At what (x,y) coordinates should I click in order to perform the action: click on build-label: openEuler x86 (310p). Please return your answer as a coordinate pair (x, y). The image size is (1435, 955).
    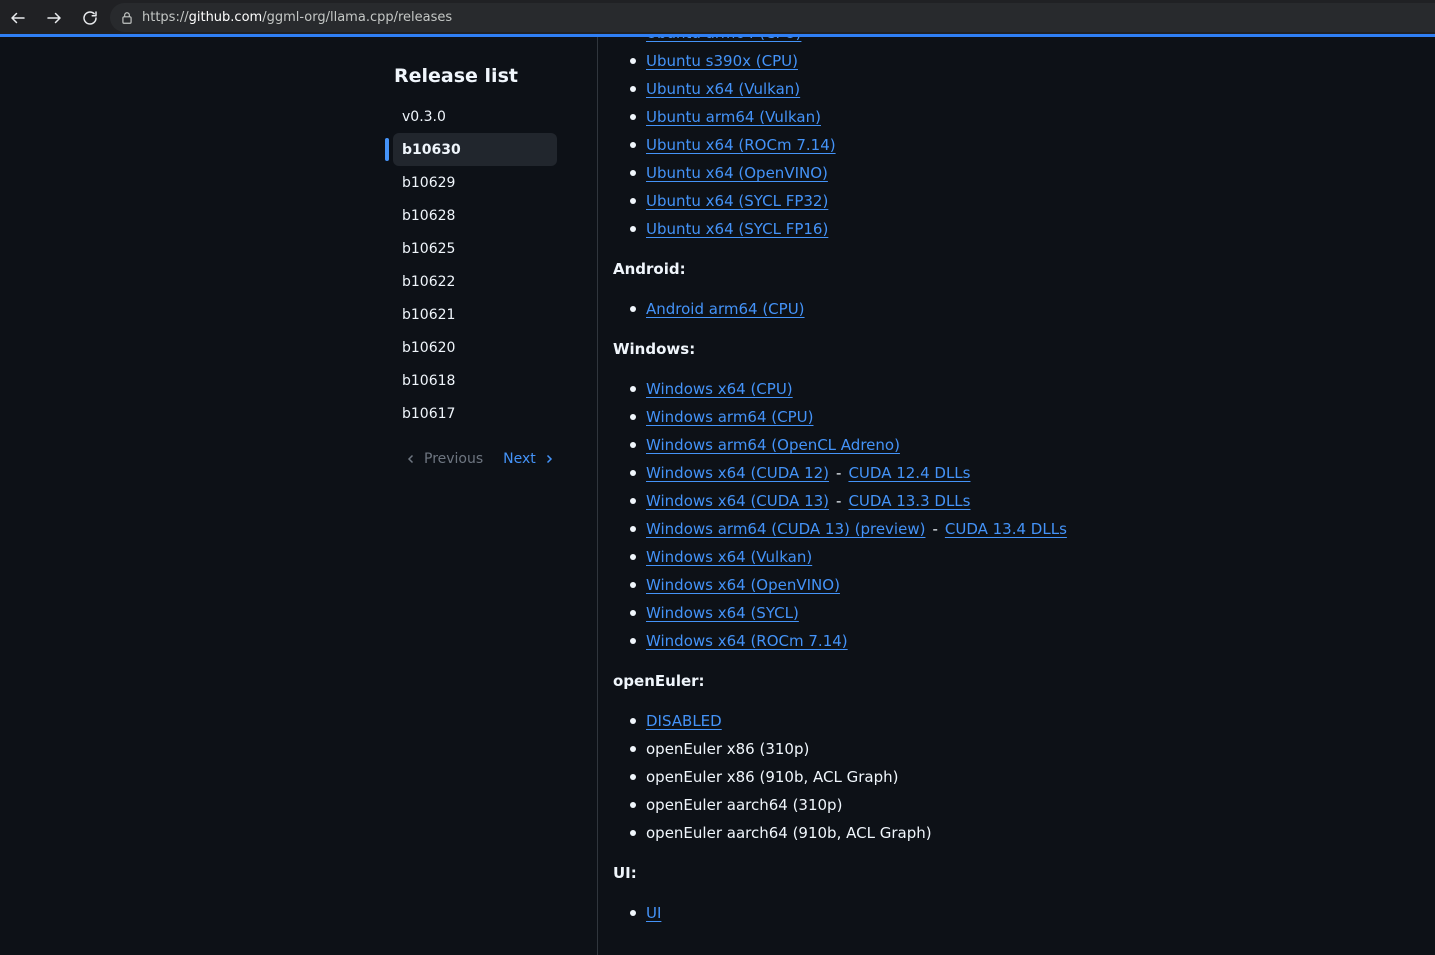
    Looking at the image, I should click on (728, 749).